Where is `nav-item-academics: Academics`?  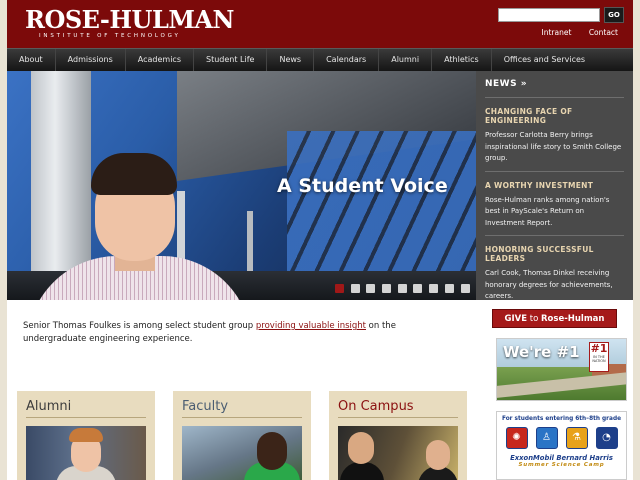
nav-item-academics: Academics is located at coordinates (160, 60).